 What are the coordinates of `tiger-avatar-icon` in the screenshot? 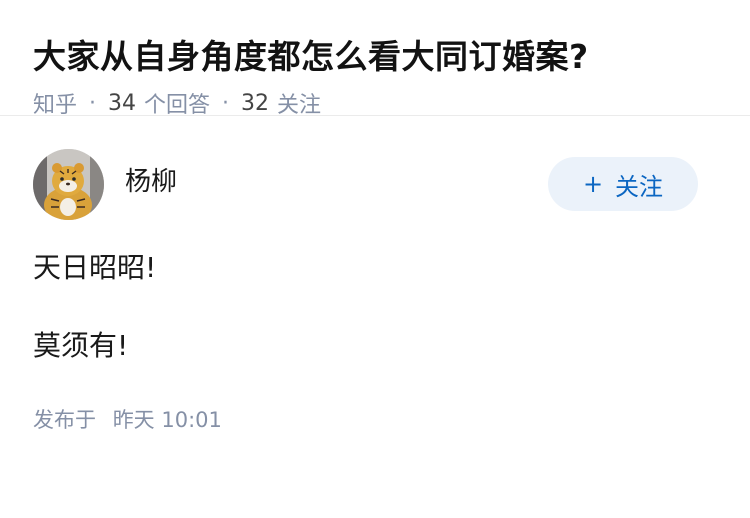 It's located at (68, 184).